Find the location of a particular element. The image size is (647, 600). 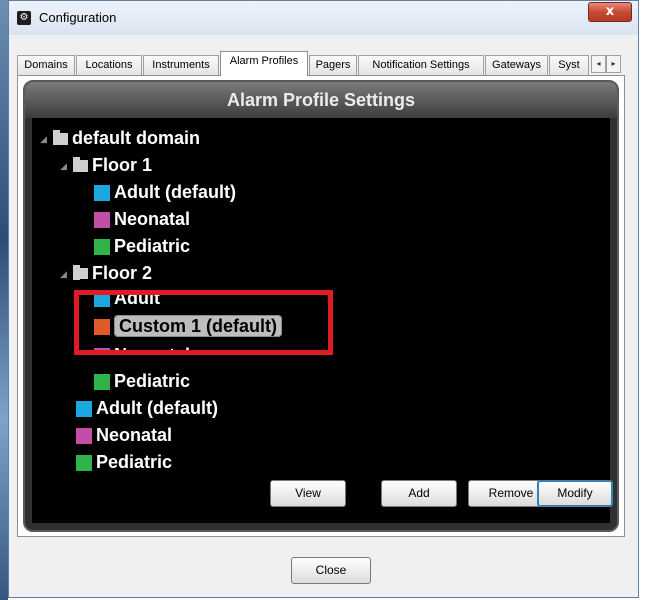

tree-node-domain-neonatal: Neonatal is located at coordinates (124, 435).